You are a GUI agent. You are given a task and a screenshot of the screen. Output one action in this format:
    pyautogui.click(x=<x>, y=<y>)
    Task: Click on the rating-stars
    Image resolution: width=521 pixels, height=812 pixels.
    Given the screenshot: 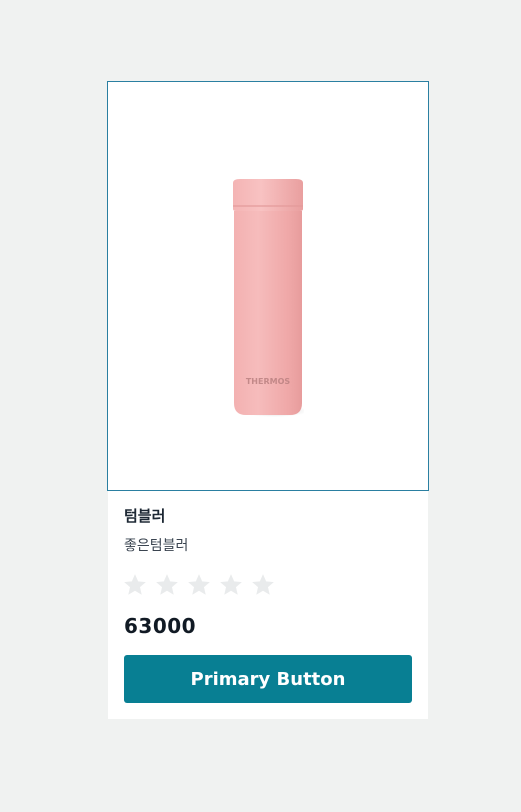 What is the action you would take?
    pyautogui.click(x=199, y=585)
    